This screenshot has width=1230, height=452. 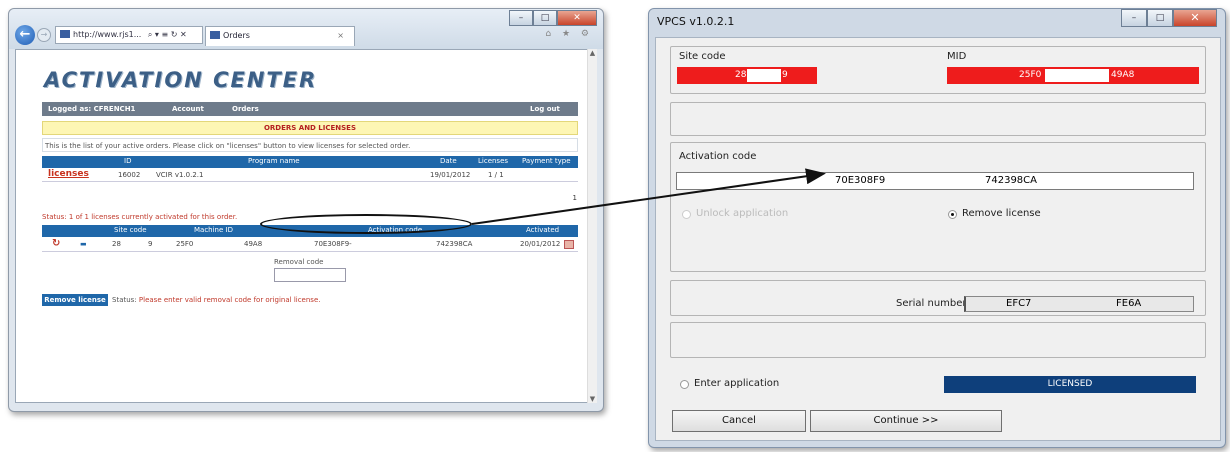 I want to click on serial-number-field: EFC7 FE6A, so click(x=1079, y=304).